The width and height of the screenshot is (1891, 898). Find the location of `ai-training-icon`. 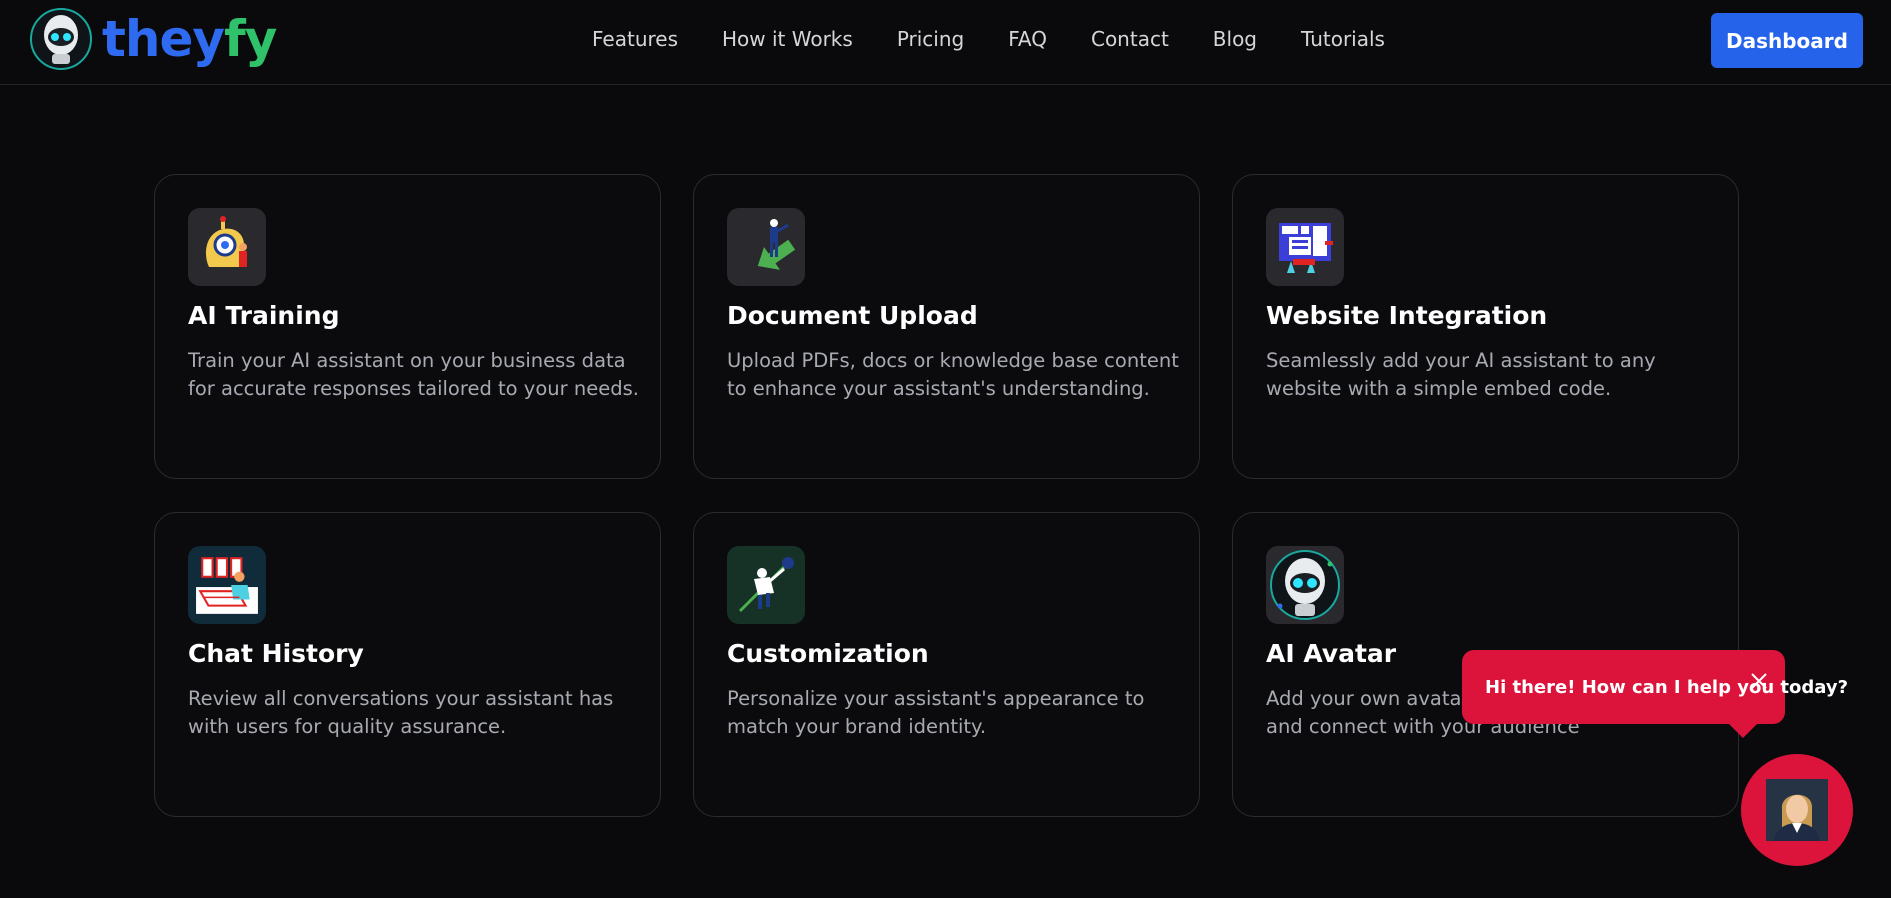

ai-training-icon is located at coordinates (227, 247).